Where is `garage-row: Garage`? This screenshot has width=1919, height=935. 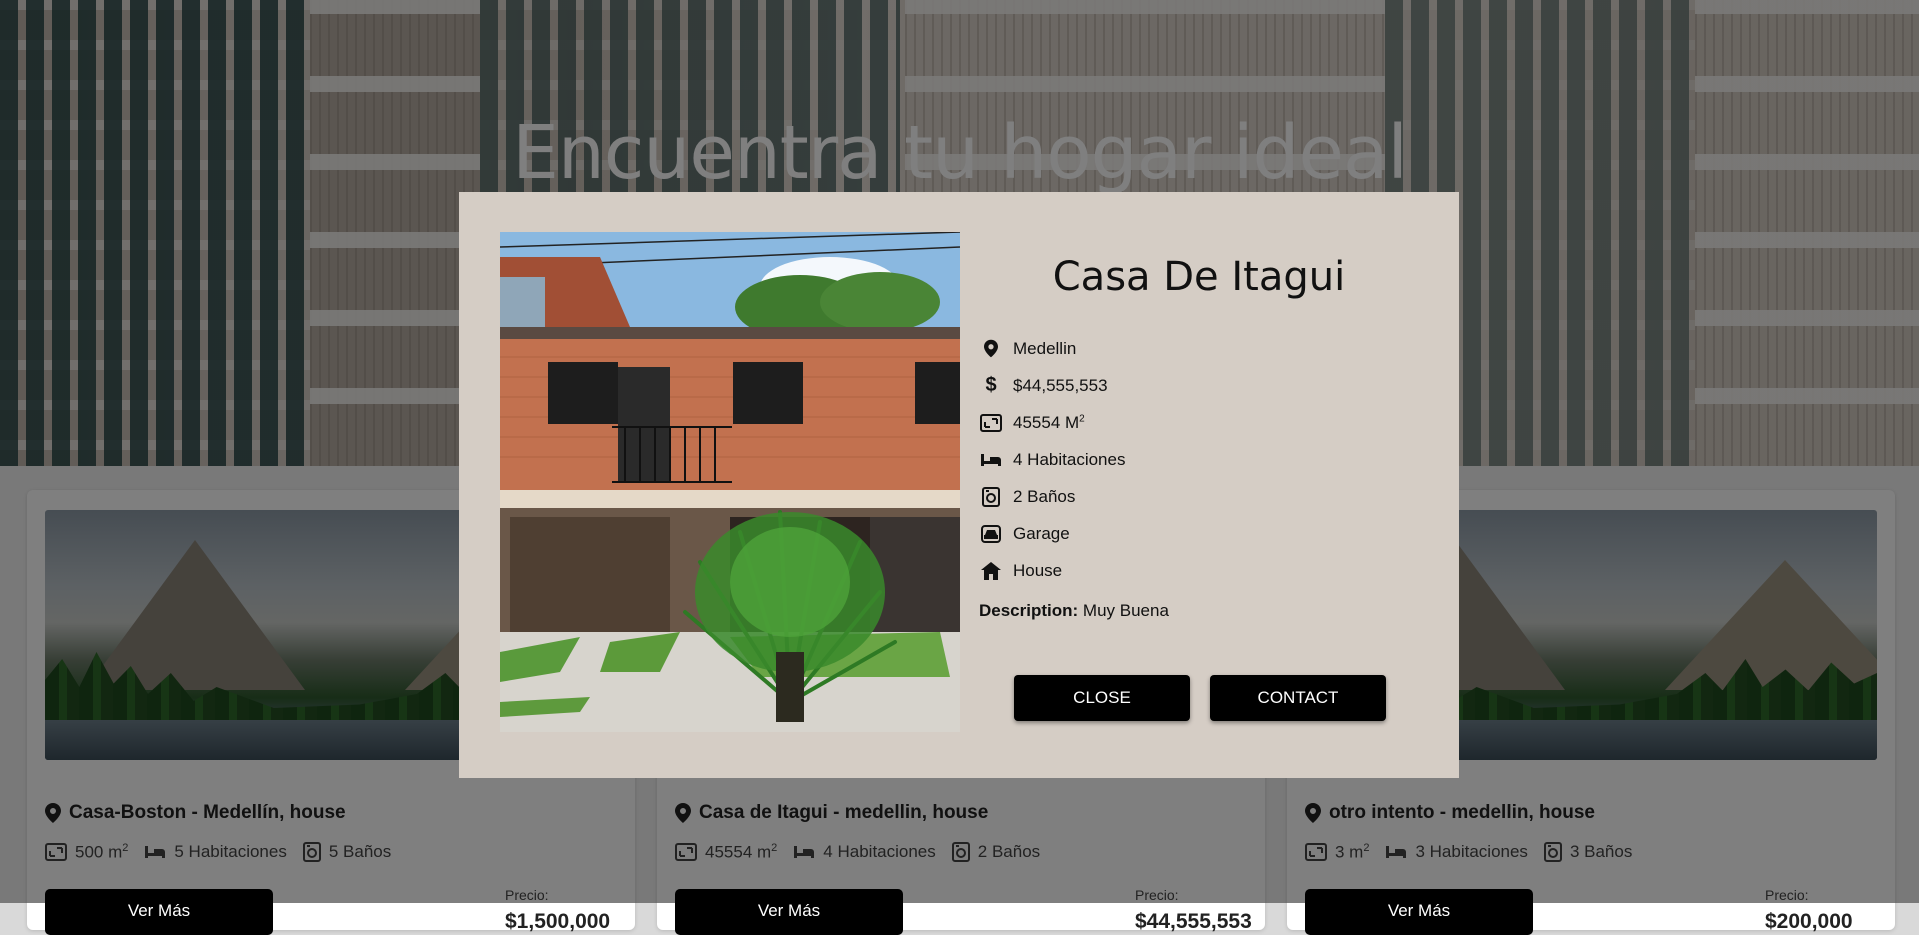
garage-row: Garage is located at coordinates (1052, 533).